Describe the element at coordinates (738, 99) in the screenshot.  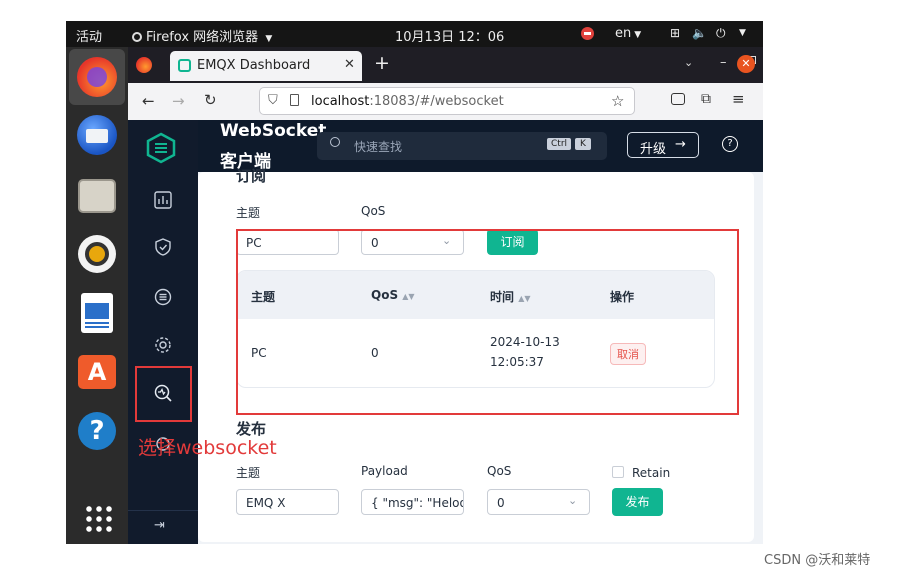
I see `menu-icon: ≡` at that location.